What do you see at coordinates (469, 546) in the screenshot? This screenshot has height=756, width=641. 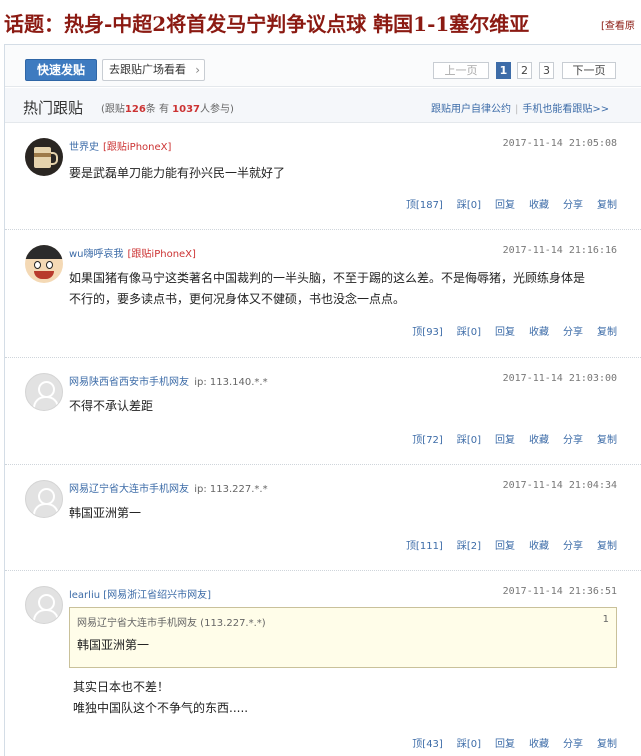 I see `downvote-button: 踩[2]` at bounding box center [469, 546].